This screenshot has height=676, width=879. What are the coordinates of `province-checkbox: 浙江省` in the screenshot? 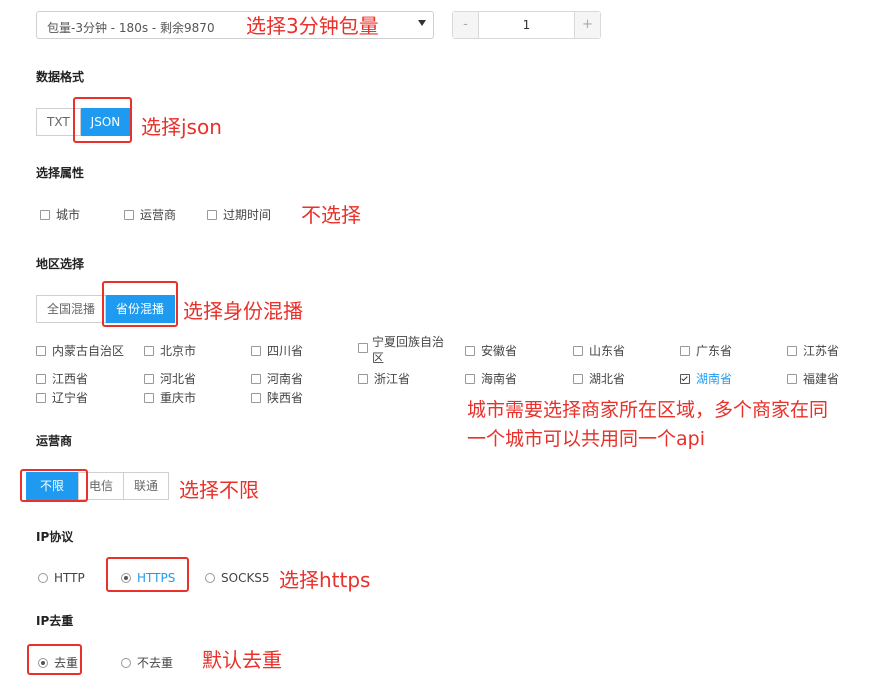 It's located at (384, 378).